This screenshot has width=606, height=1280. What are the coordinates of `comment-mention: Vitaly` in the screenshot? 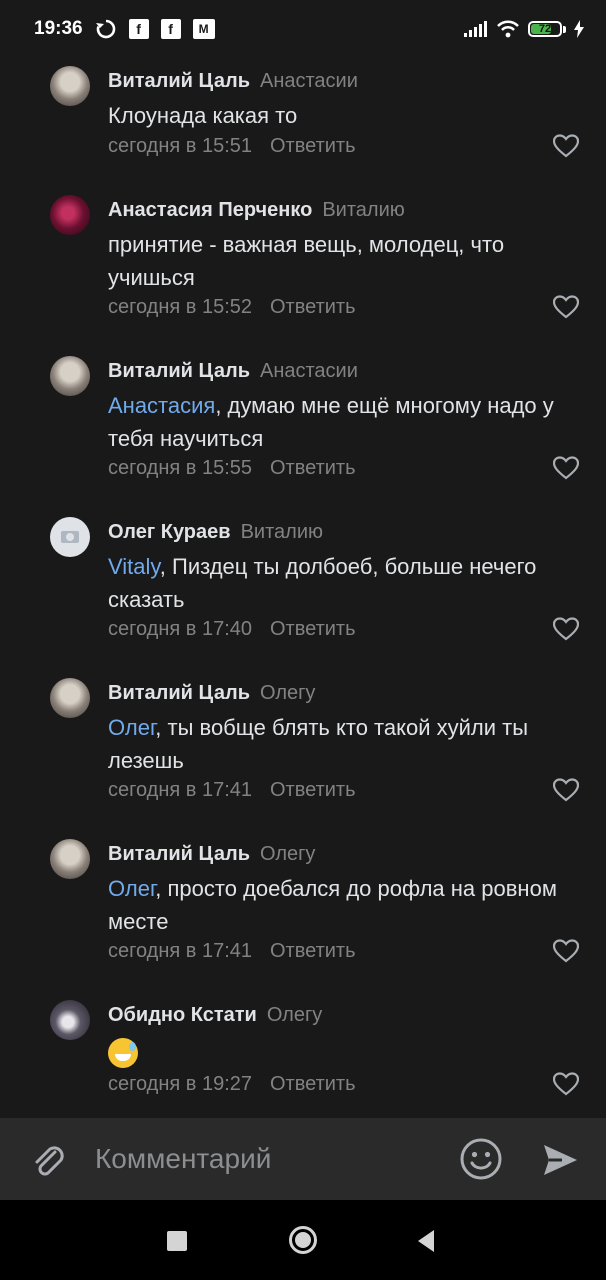 It's located at (134, 566).